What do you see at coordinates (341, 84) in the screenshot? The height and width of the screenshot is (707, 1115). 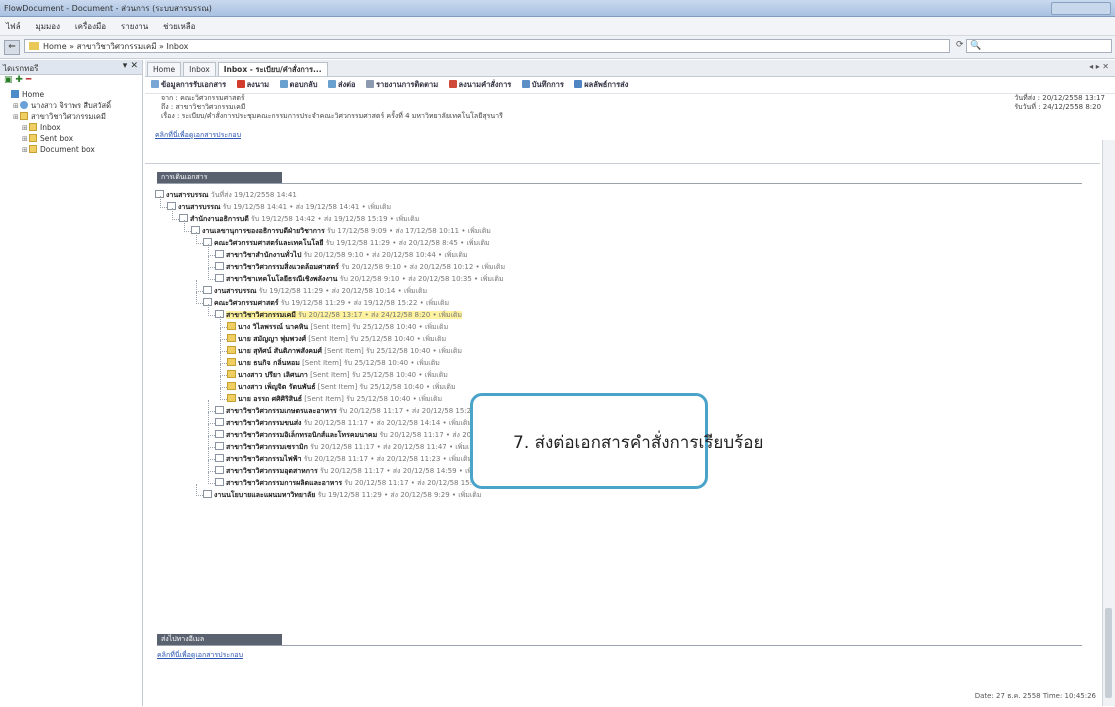 I see `toolbar-forward: ส่งต่อ` at bounding box center [341, 84].